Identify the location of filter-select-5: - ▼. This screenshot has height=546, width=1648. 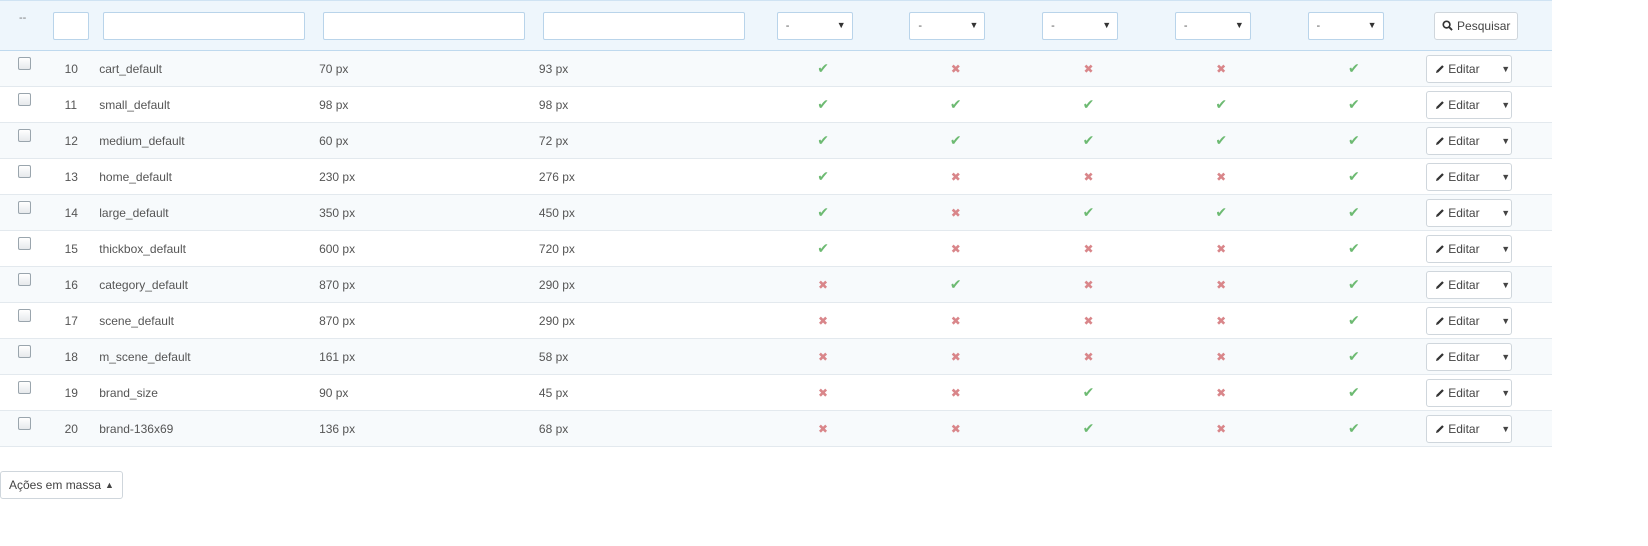
(1345, 25).